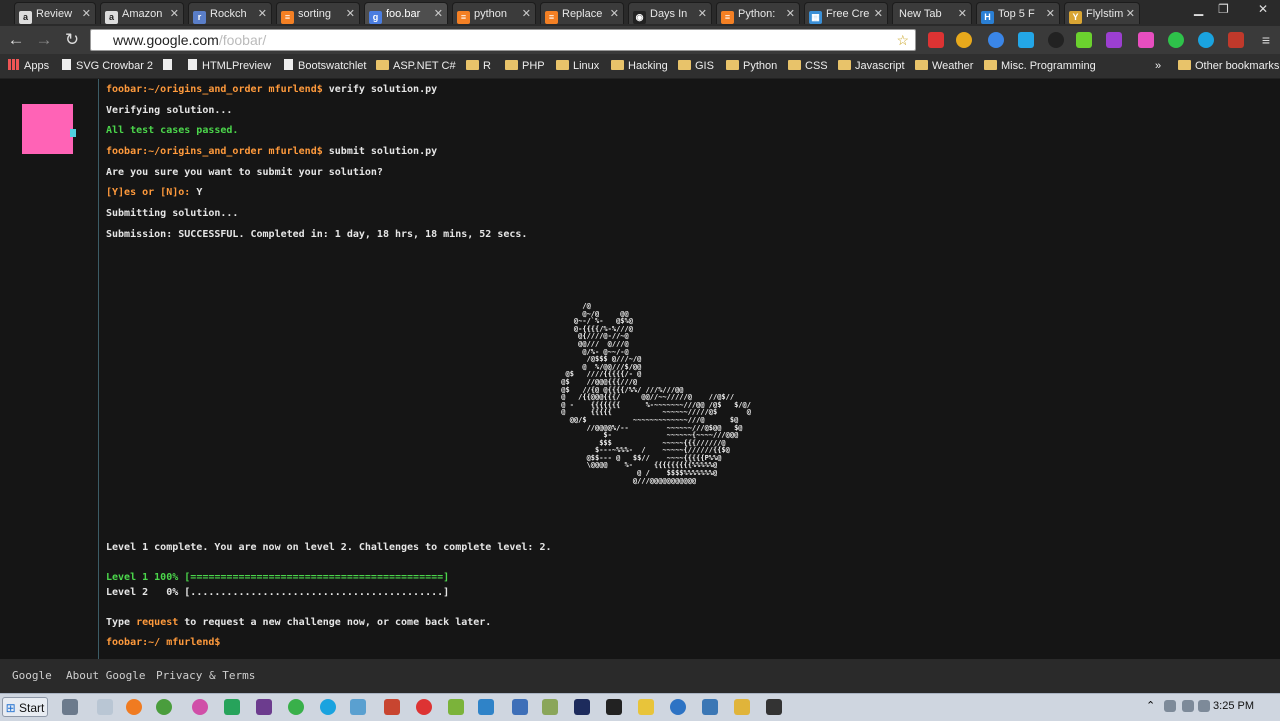 This screenshot has height=721, width=1280. What do you see at coordinates (230, 13) in the screenshot?
I see `tab-rockchip: r Rockch ✕` at bounding box center [230, 13].